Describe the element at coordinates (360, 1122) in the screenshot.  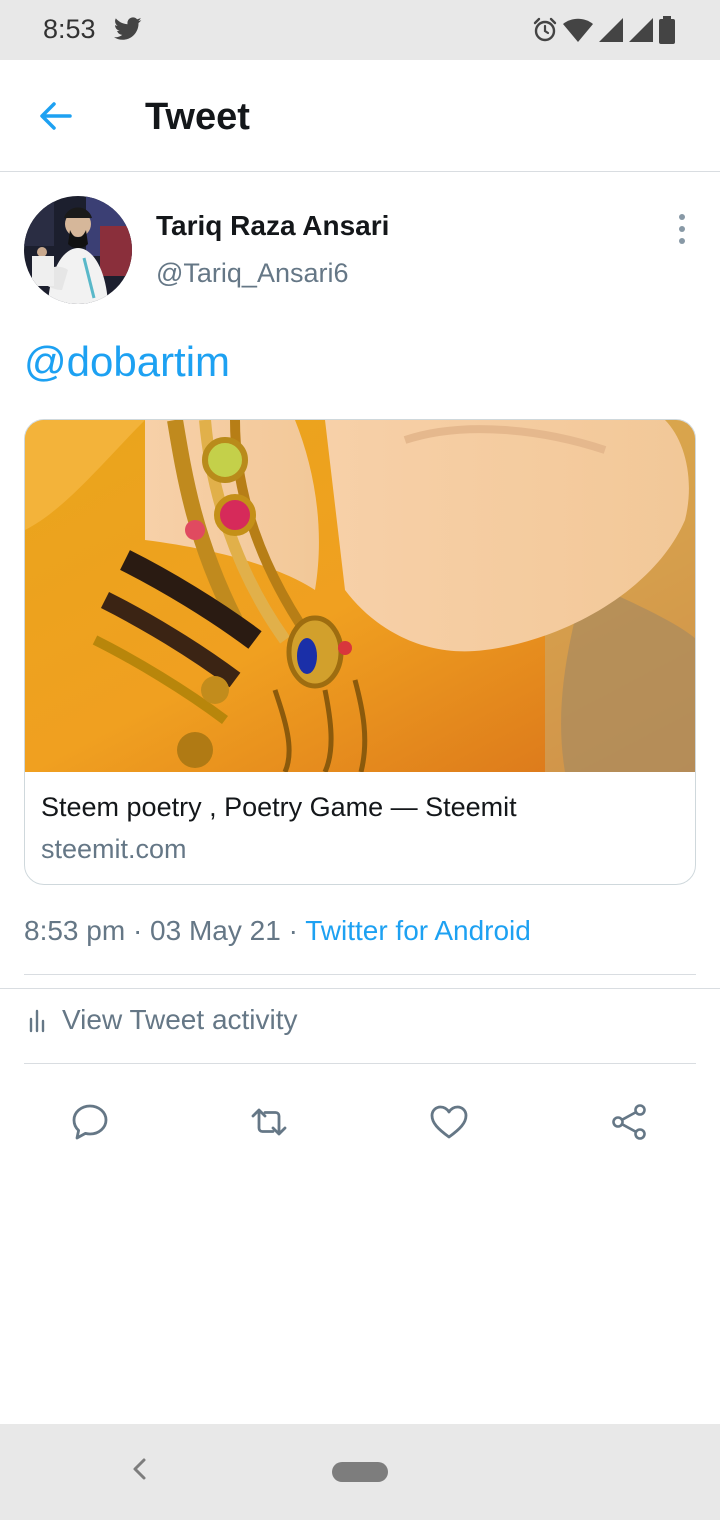
I see `tweet-actions` at that location.